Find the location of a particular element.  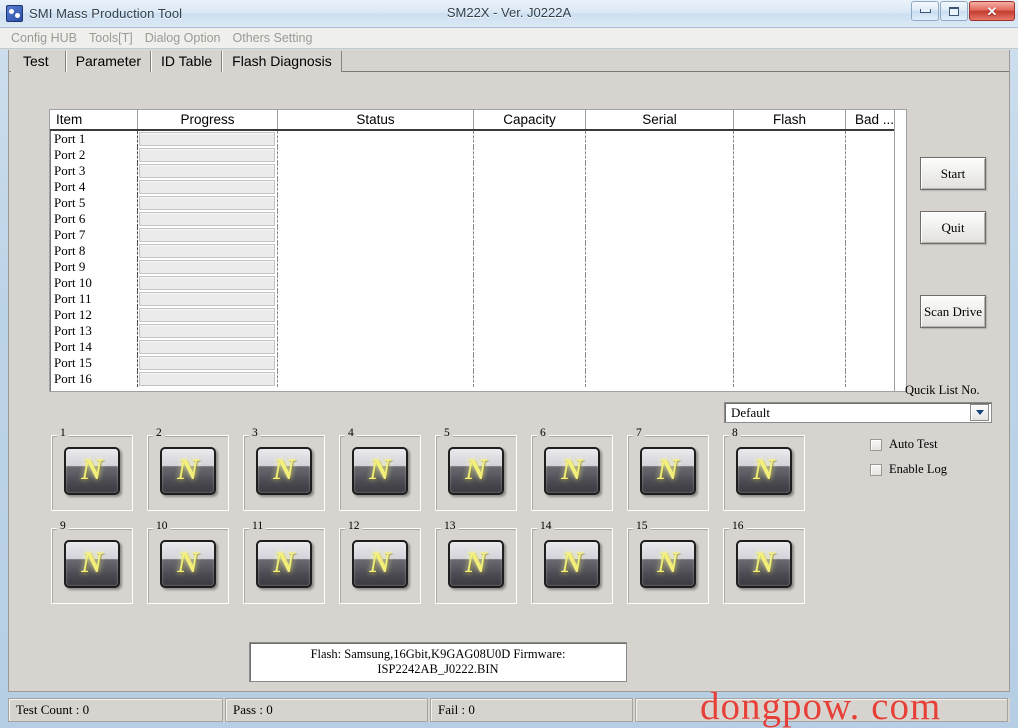

table-row: Port 11 is located at coordinates (478, 299).